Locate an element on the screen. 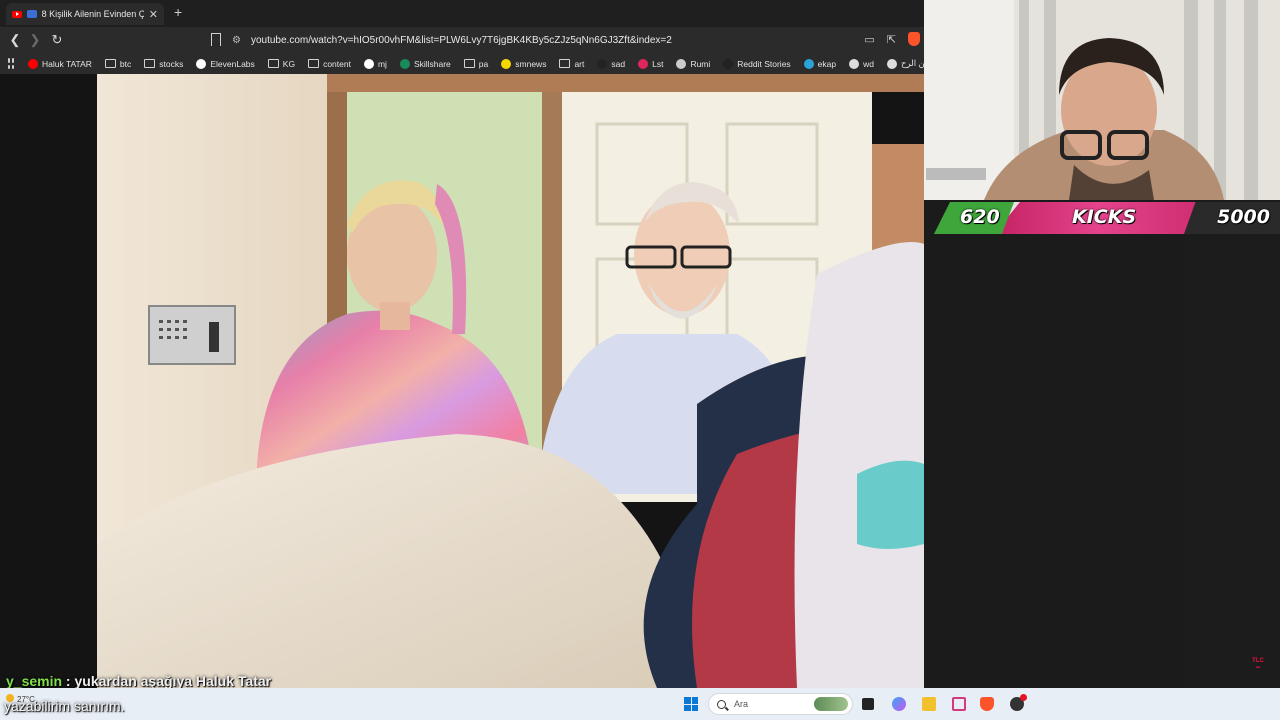 The width and height of the screenshot is (1280, 720). elevenlabs-icon is located at coordinates (201, 63).